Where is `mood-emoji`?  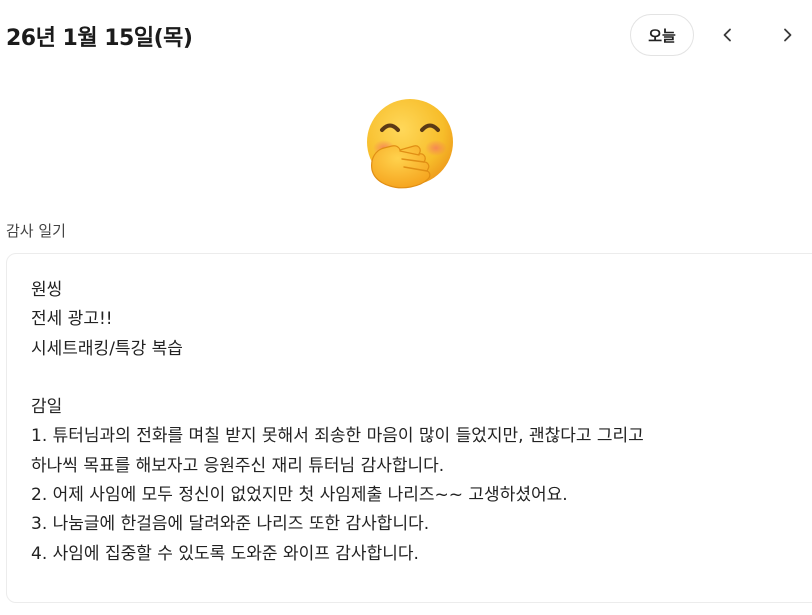 mood-emoji is located at coordinates (410, 144).